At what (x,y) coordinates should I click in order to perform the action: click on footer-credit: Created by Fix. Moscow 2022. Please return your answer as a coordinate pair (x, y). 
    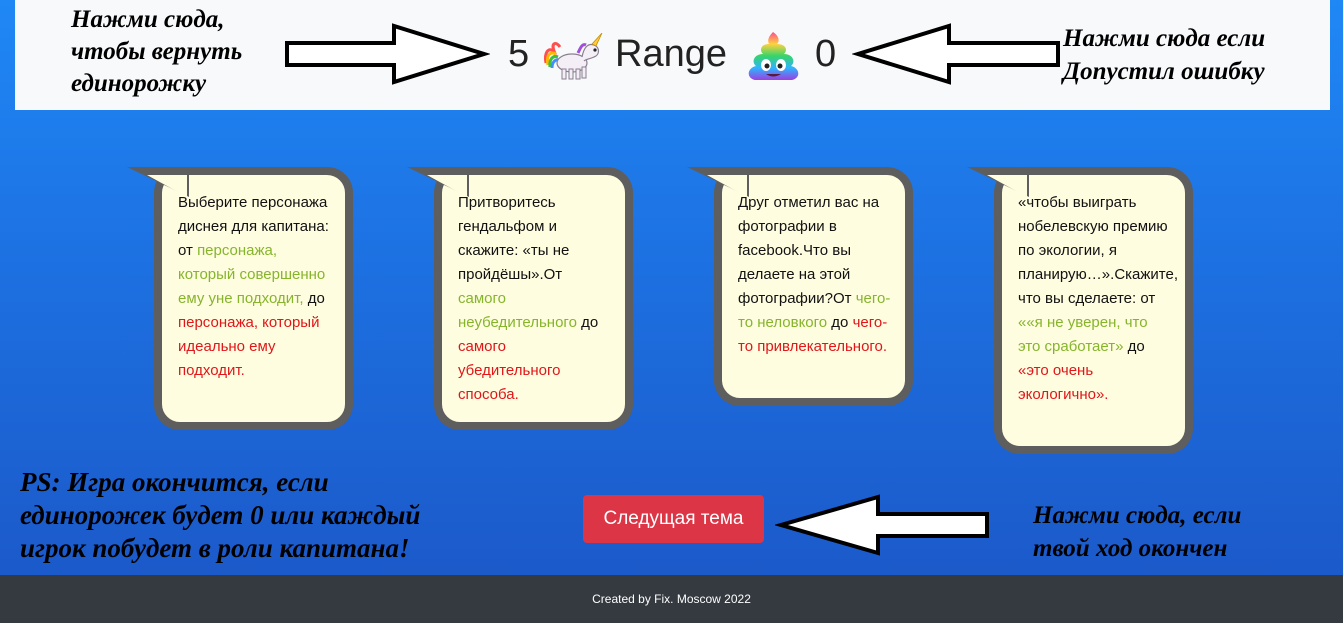
    Looking at the image, I should click on (671, 599).